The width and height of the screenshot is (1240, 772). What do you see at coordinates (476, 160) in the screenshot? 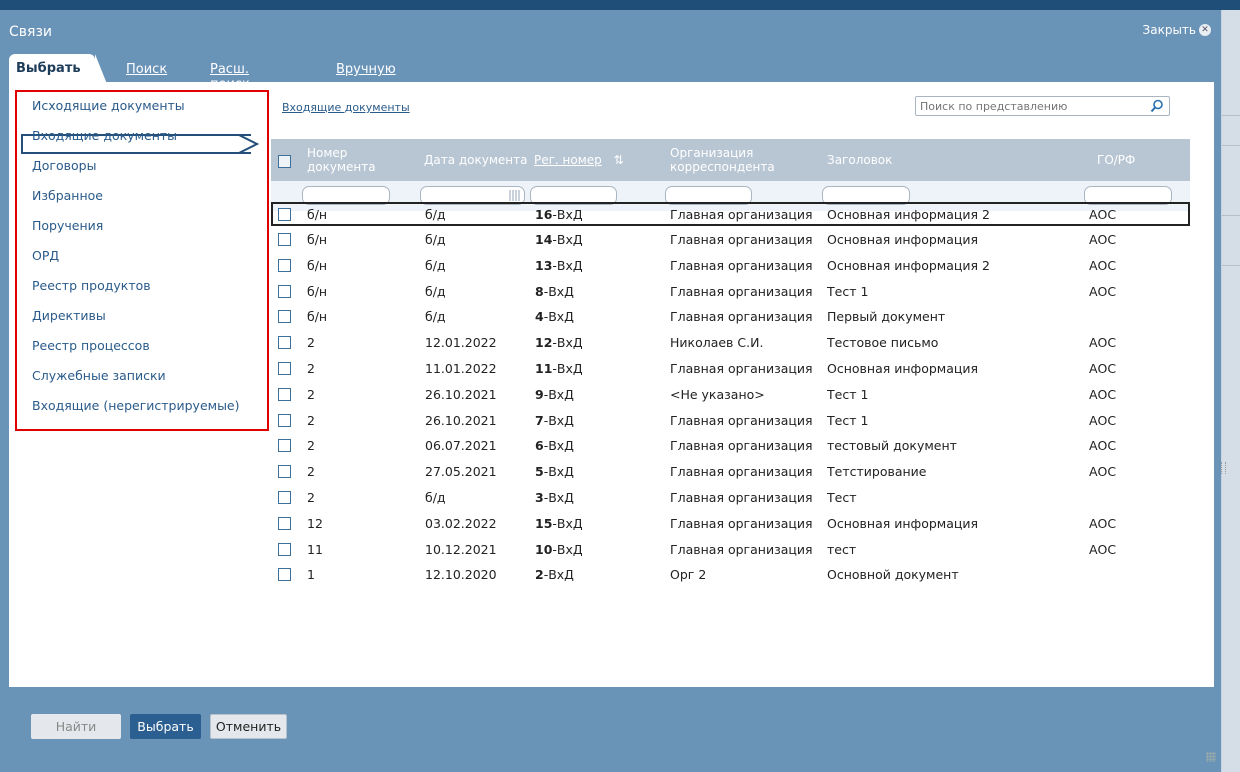
I see `col-header-date: Дата документа` at bounding box center [476, 160].